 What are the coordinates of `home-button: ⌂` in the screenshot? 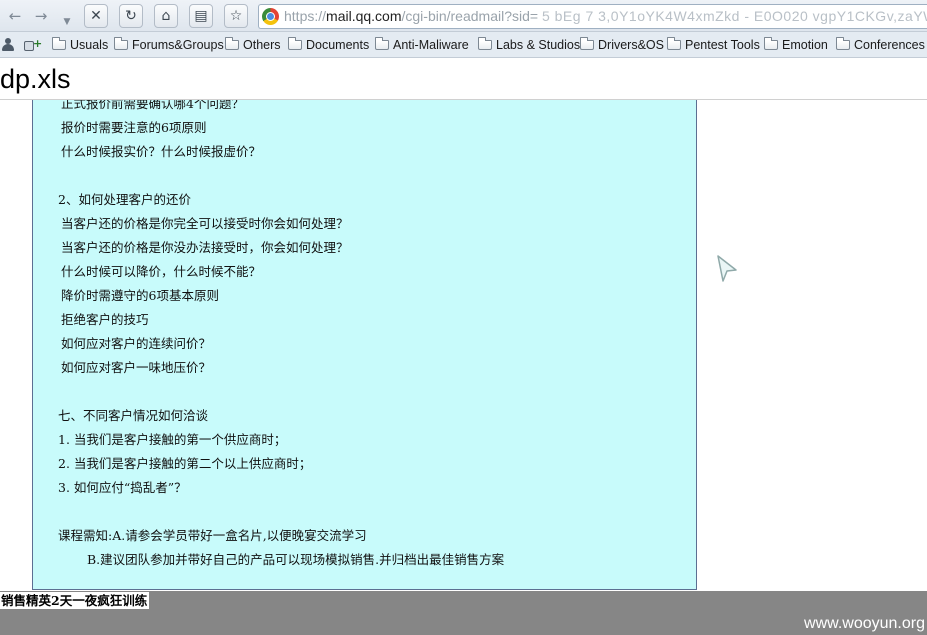 It's located at (166, 16).